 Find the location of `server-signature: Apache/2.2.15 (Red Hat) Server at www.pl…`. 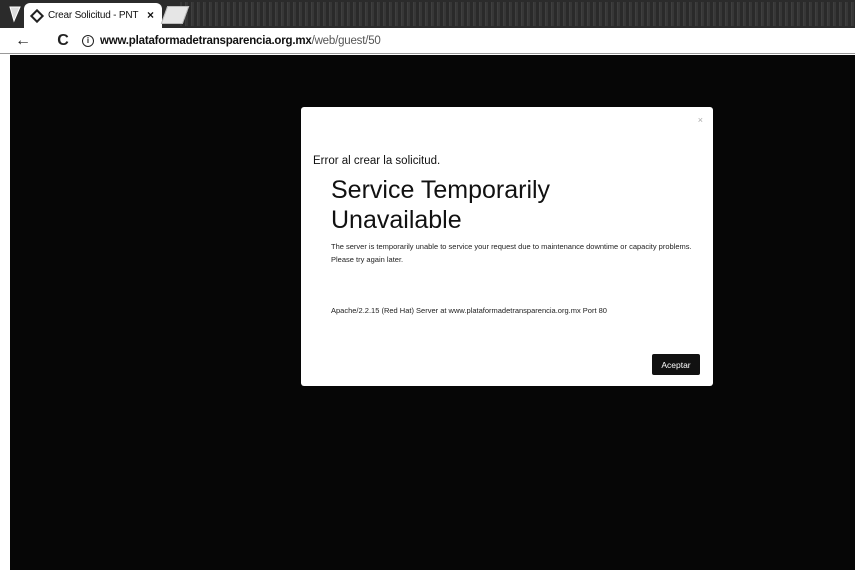

server-signature: Apache/2.2.15 (Red Hat) Server at www.pl… is located at coordinates (469, 310).